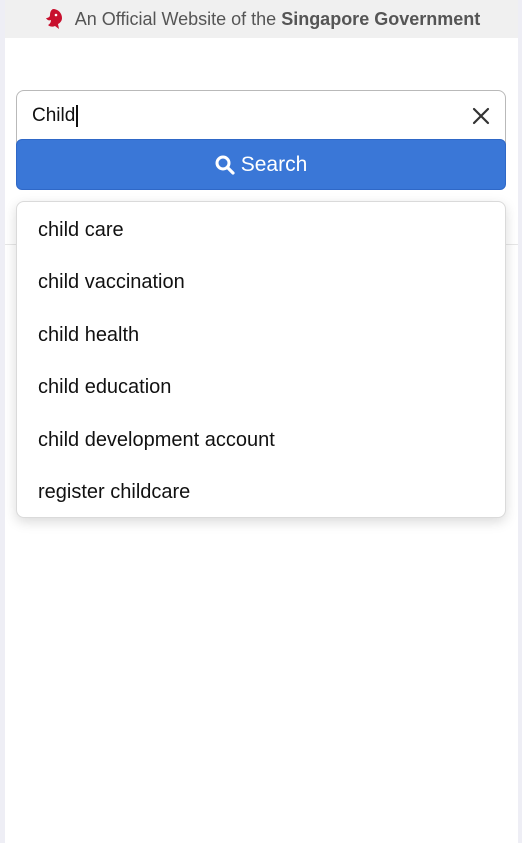 This screenshot has height=843, width=522. I want to click on suggestion-item: child development account, so click(156, 440).